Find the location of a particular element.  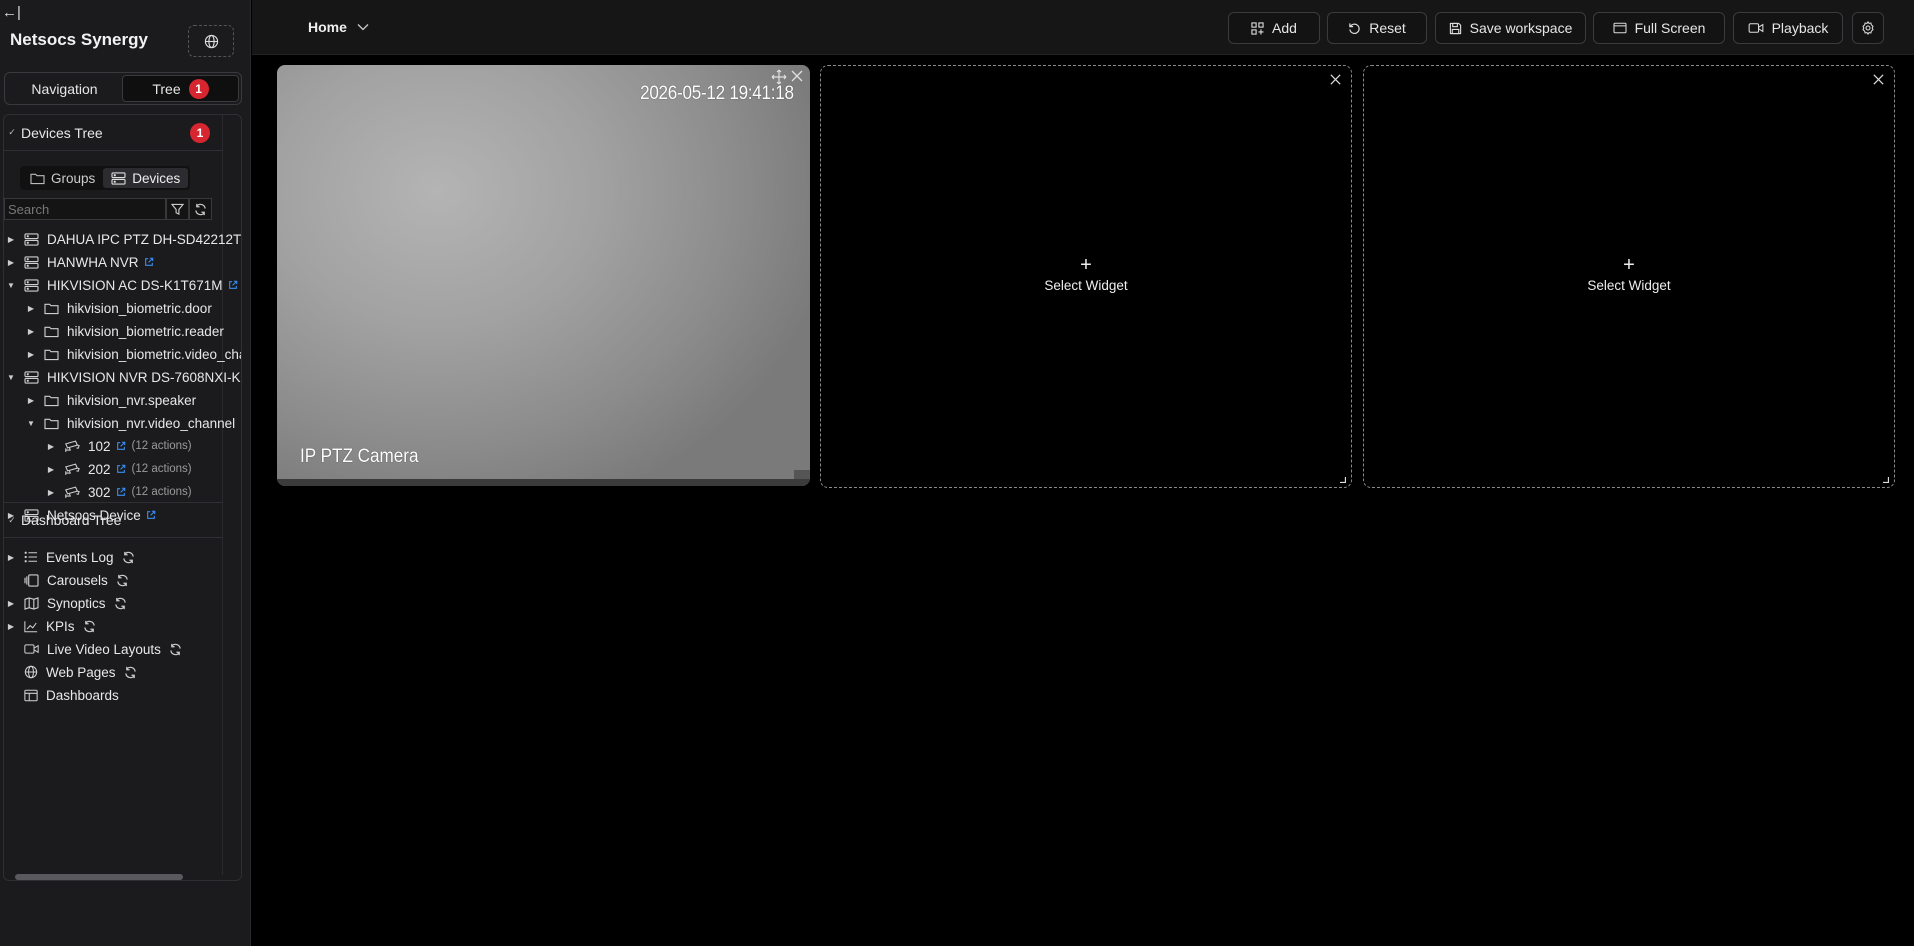

tree-node-hikvision-ac-ds-k1t671m: ▼ HIKVISION AC DS-K1T671M is located at coordinates (122, 285).